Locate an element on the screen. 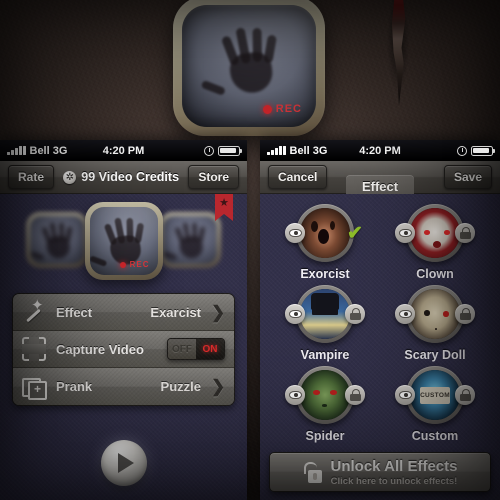  carousel-item-next is located at coordinates (190, 240).